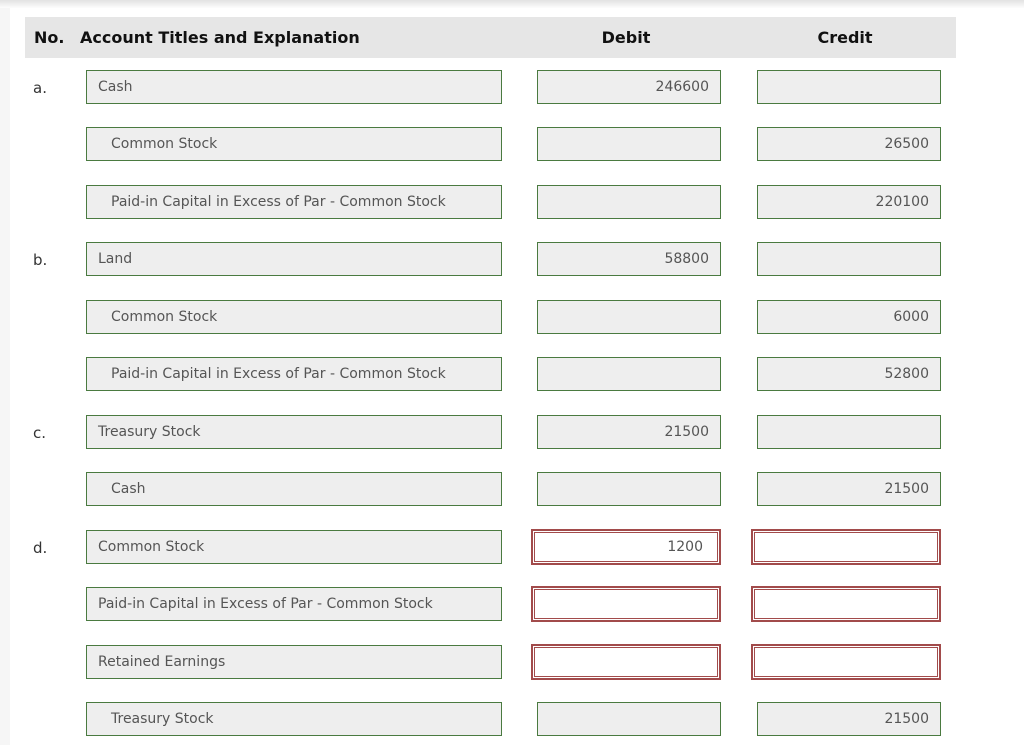  Describe the element at coordinates (512, 490) in the screenshot. I see `journal-row: Cash 21500` at that location.